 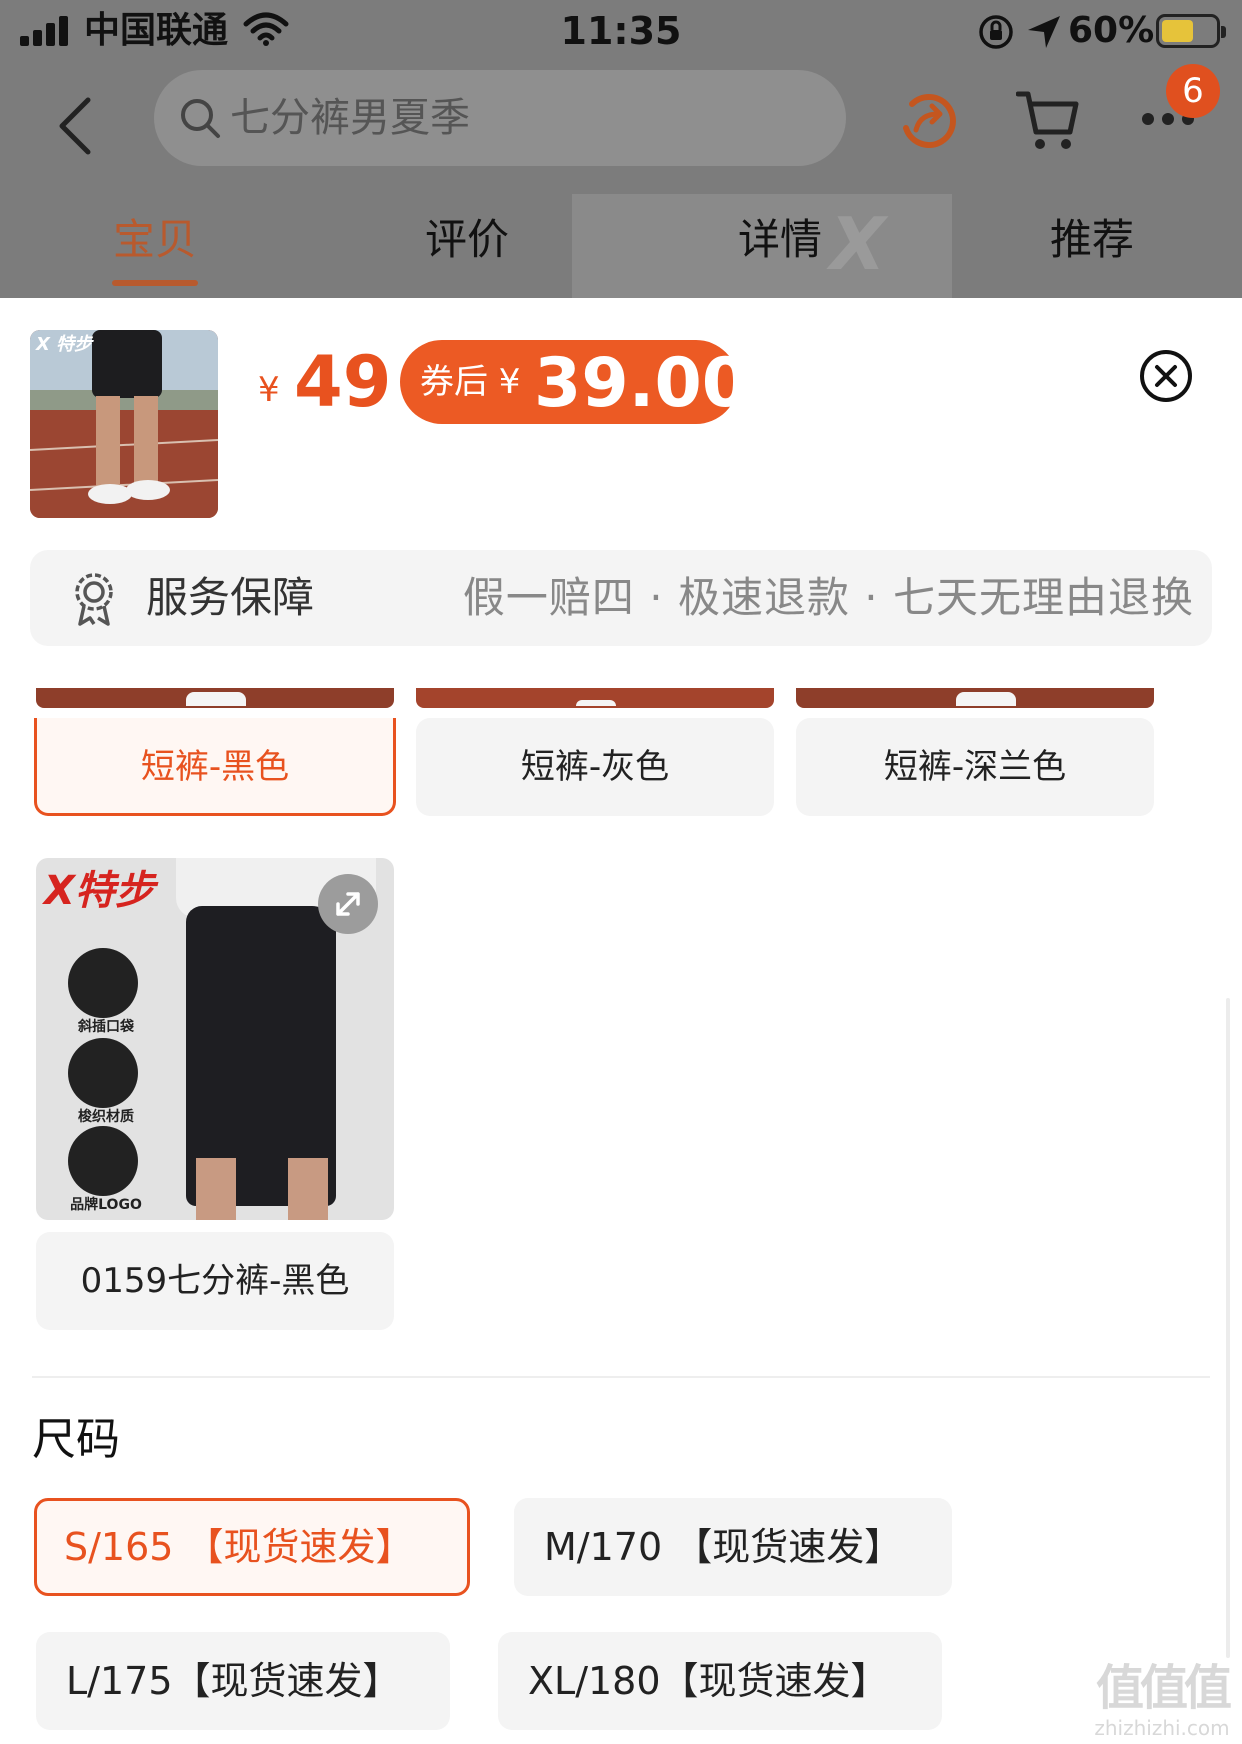 What do you see at coordinates (348, 904) in the screenshot?
I see `expand-icon` at bounding box center [348, 904].